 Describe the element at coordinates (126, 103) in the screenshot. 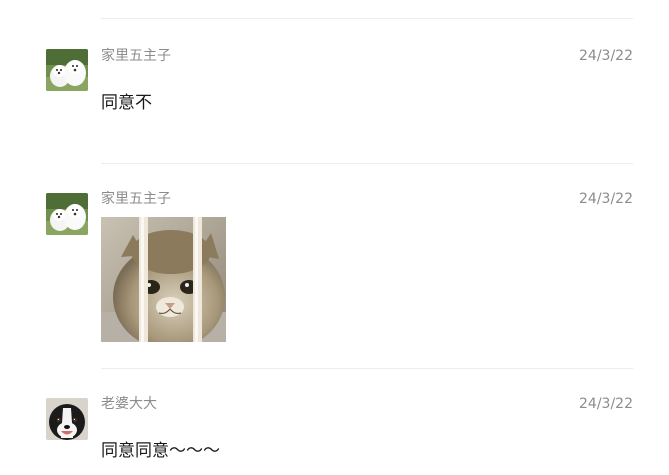

I see `message-text: 同意不` at that location.